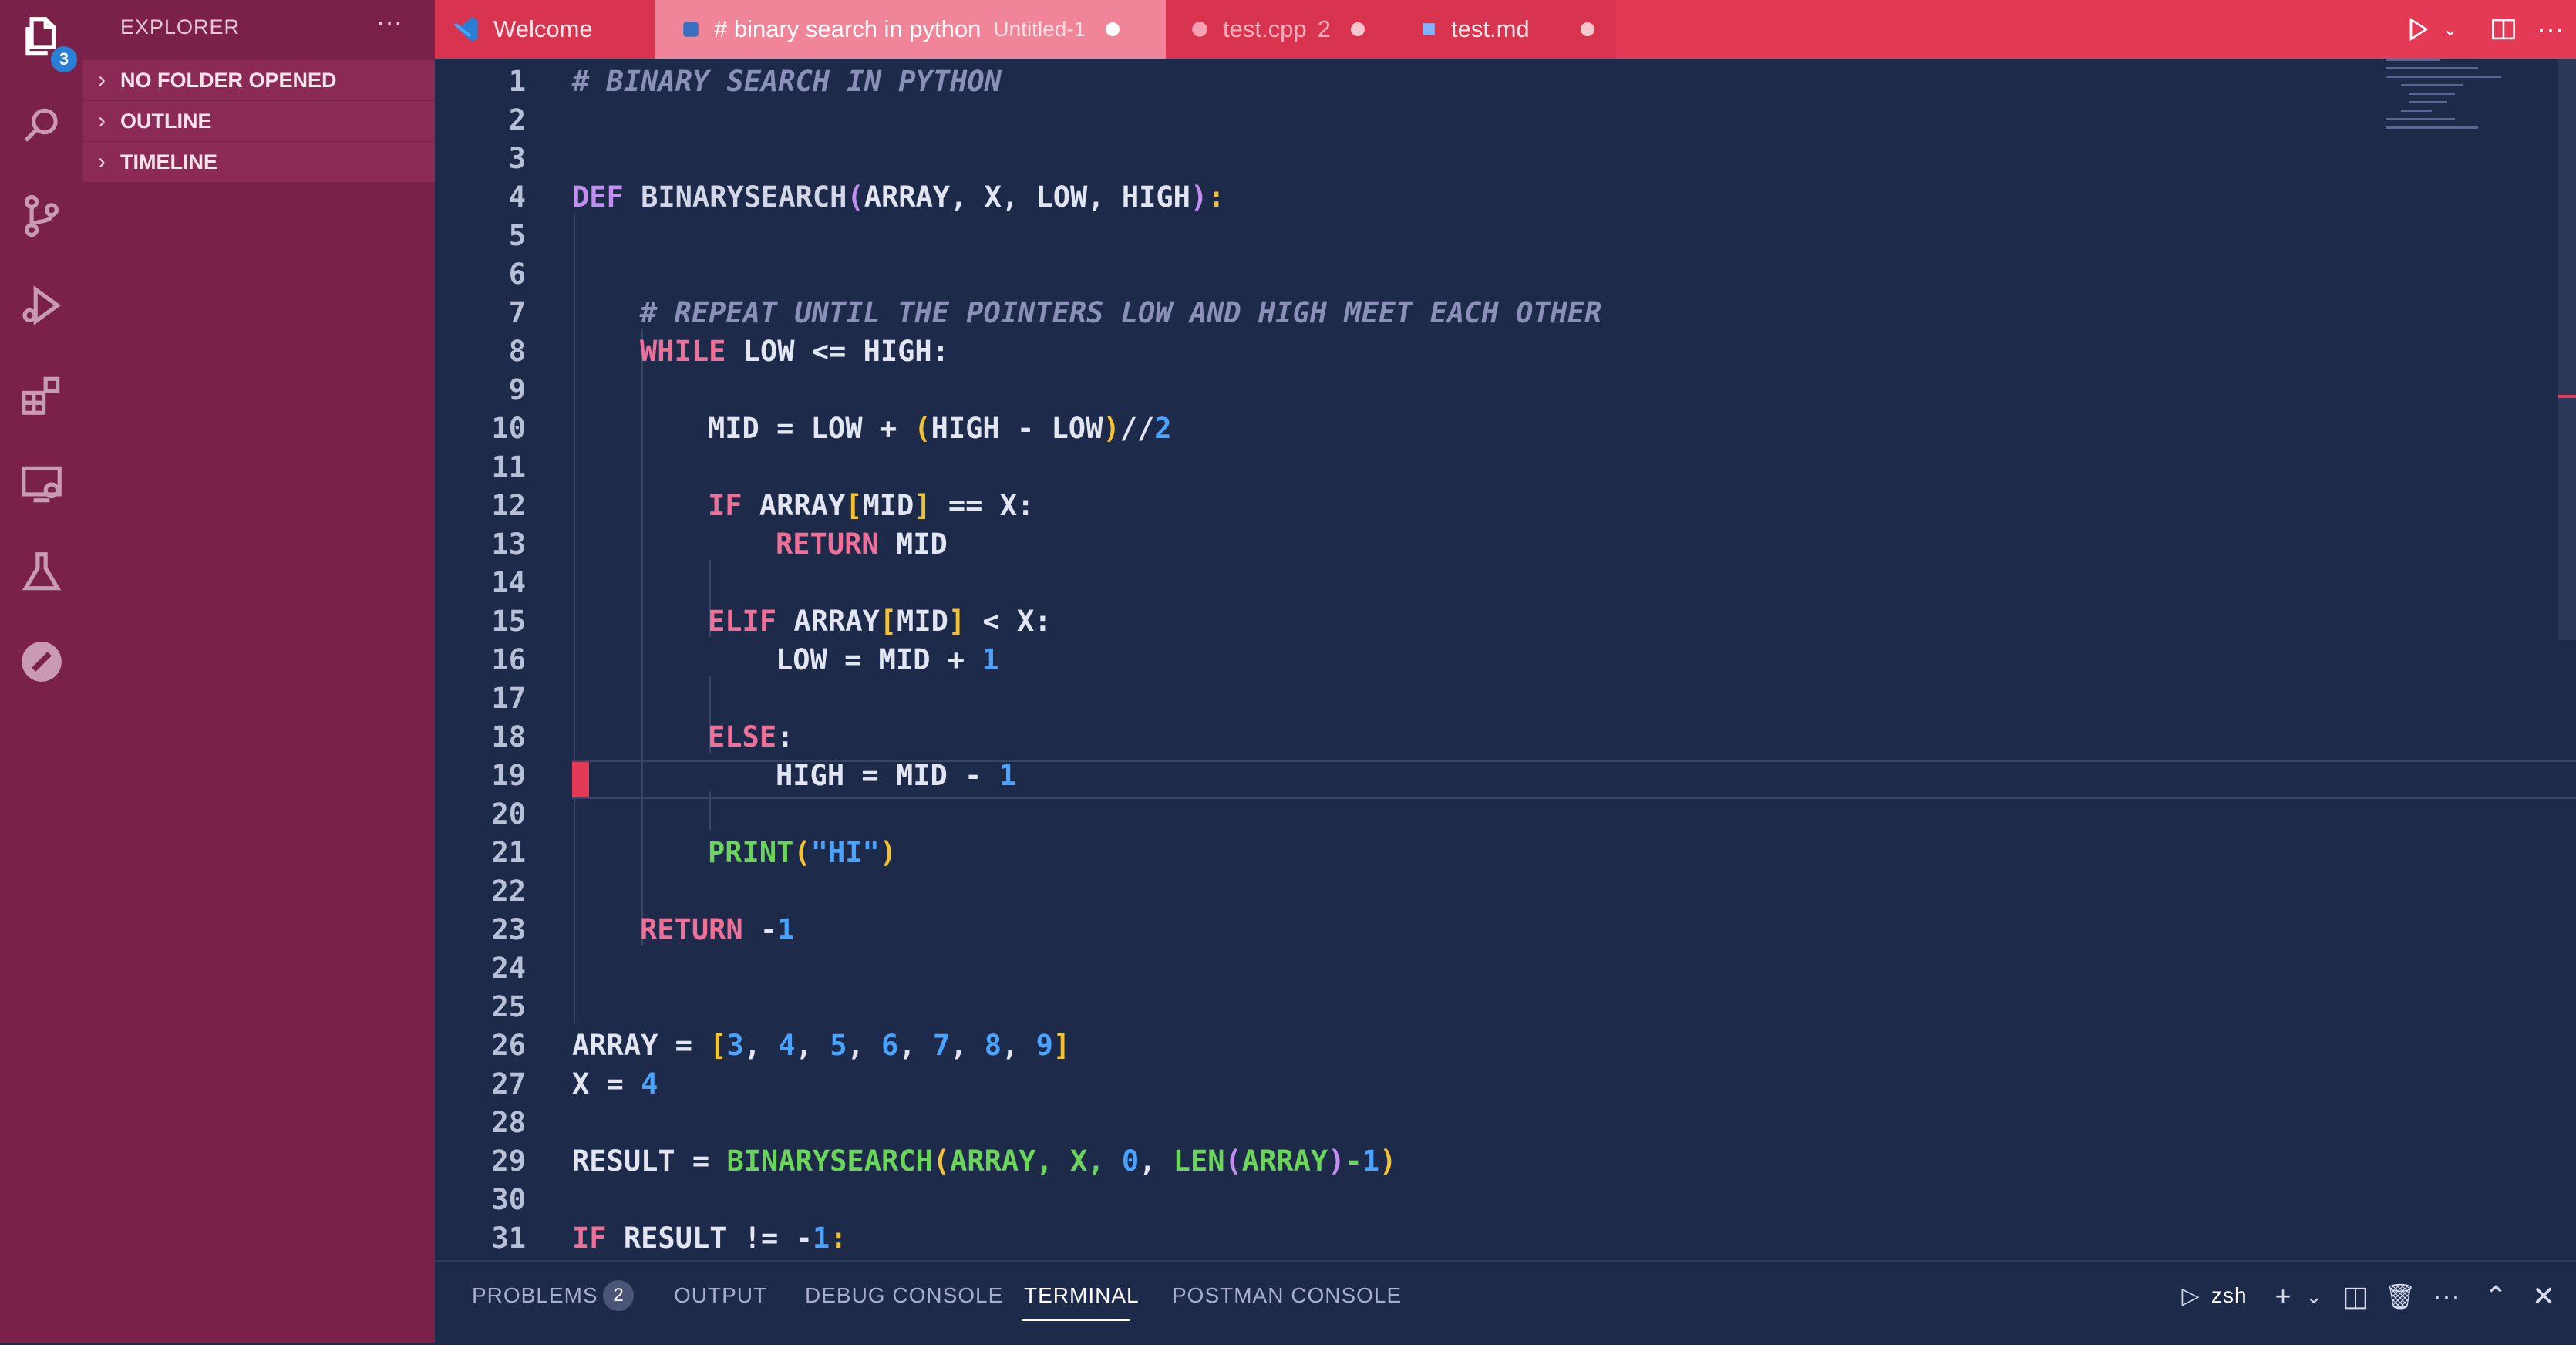 The image size is (2576, 1345). I want to click on tab-binary-search: # binary search in python Untitled-1, so click(910, 30).